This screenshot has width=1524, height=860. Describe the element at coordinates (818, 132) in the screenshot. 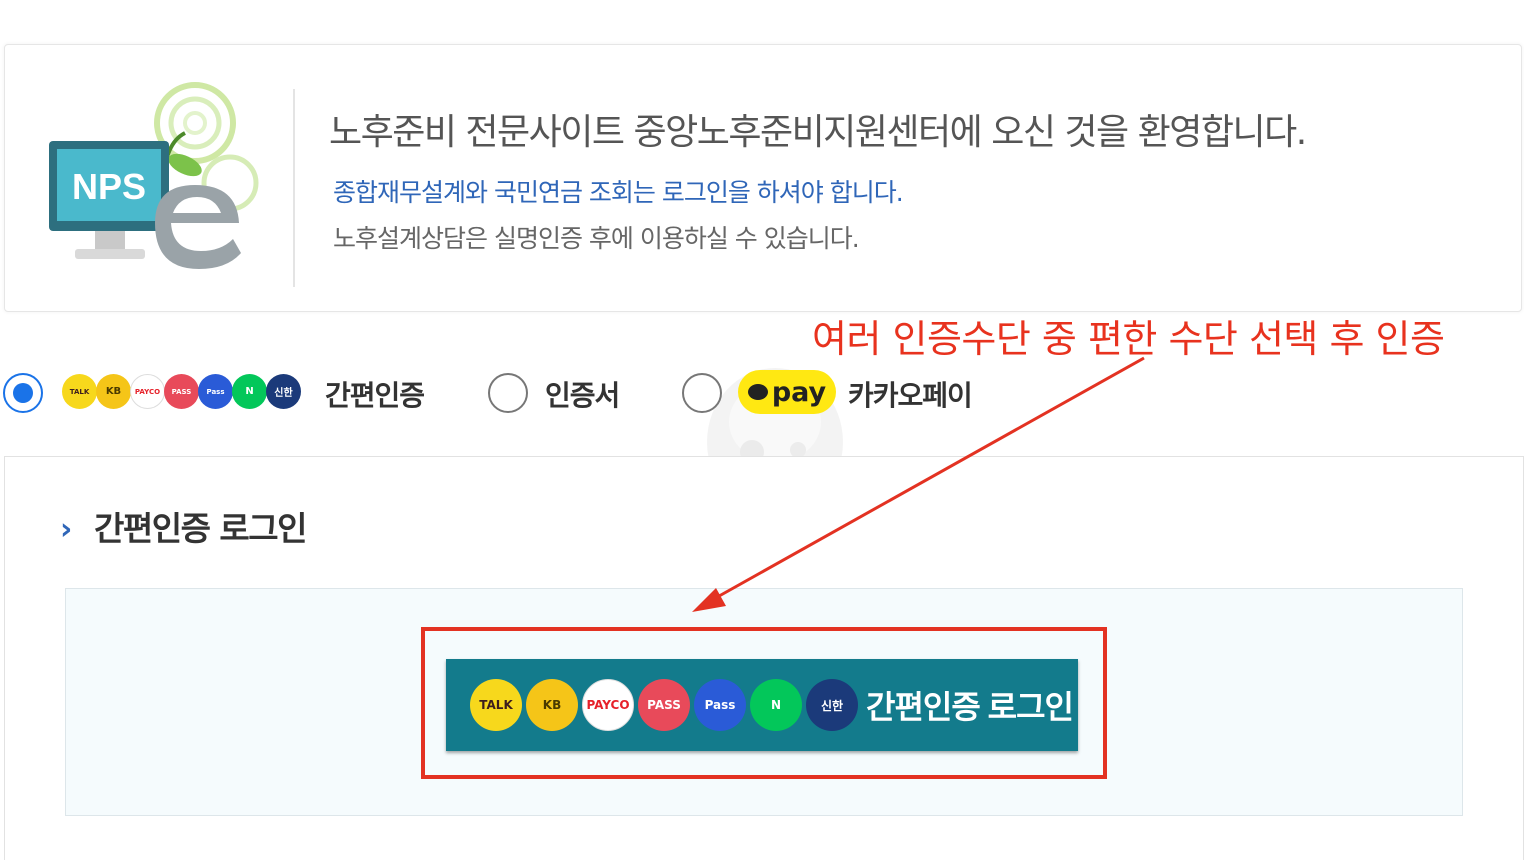

I see `welcome-title: 노후준비 전문사이트 중앙노후준비지원센터에 오신 것을 환영합니다.` at that location.